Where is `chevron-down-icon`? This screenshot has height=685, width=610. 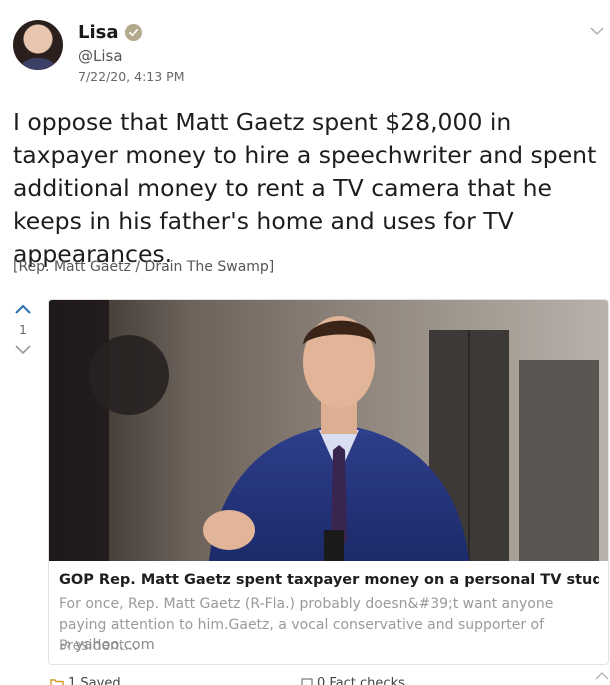
chevron-down-icon is located at coordinates (597, 31).